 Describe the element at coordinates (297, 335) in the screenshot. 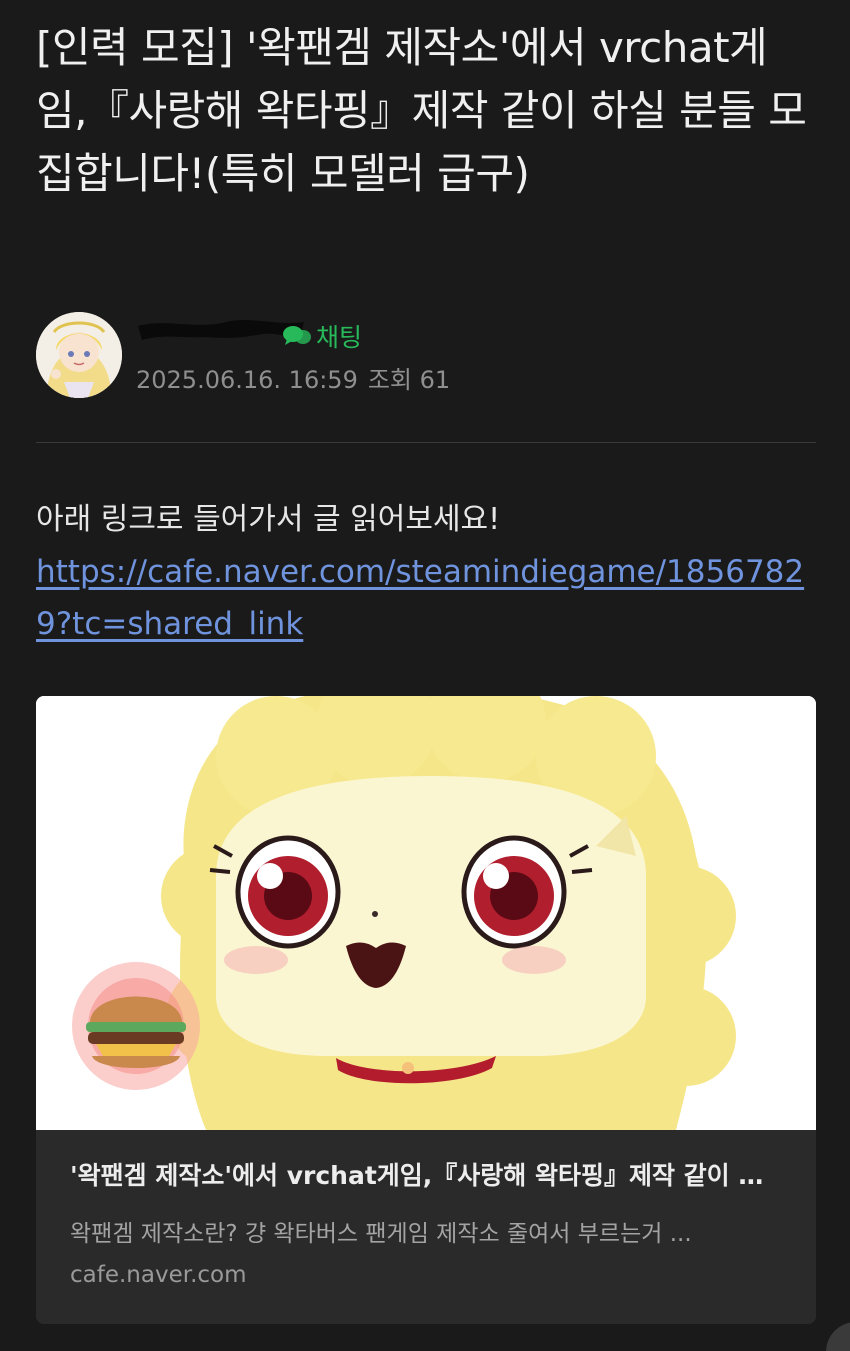

I see `chat-bubbles-icon` at that location.